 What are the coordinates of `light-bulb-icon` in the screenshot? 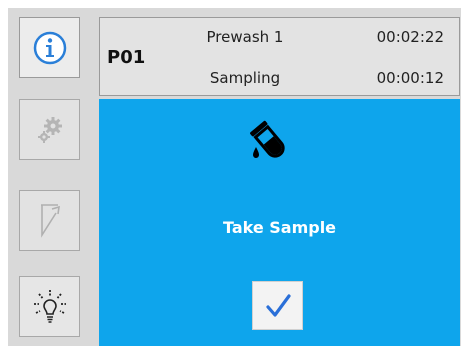 It's located at (49, 306).